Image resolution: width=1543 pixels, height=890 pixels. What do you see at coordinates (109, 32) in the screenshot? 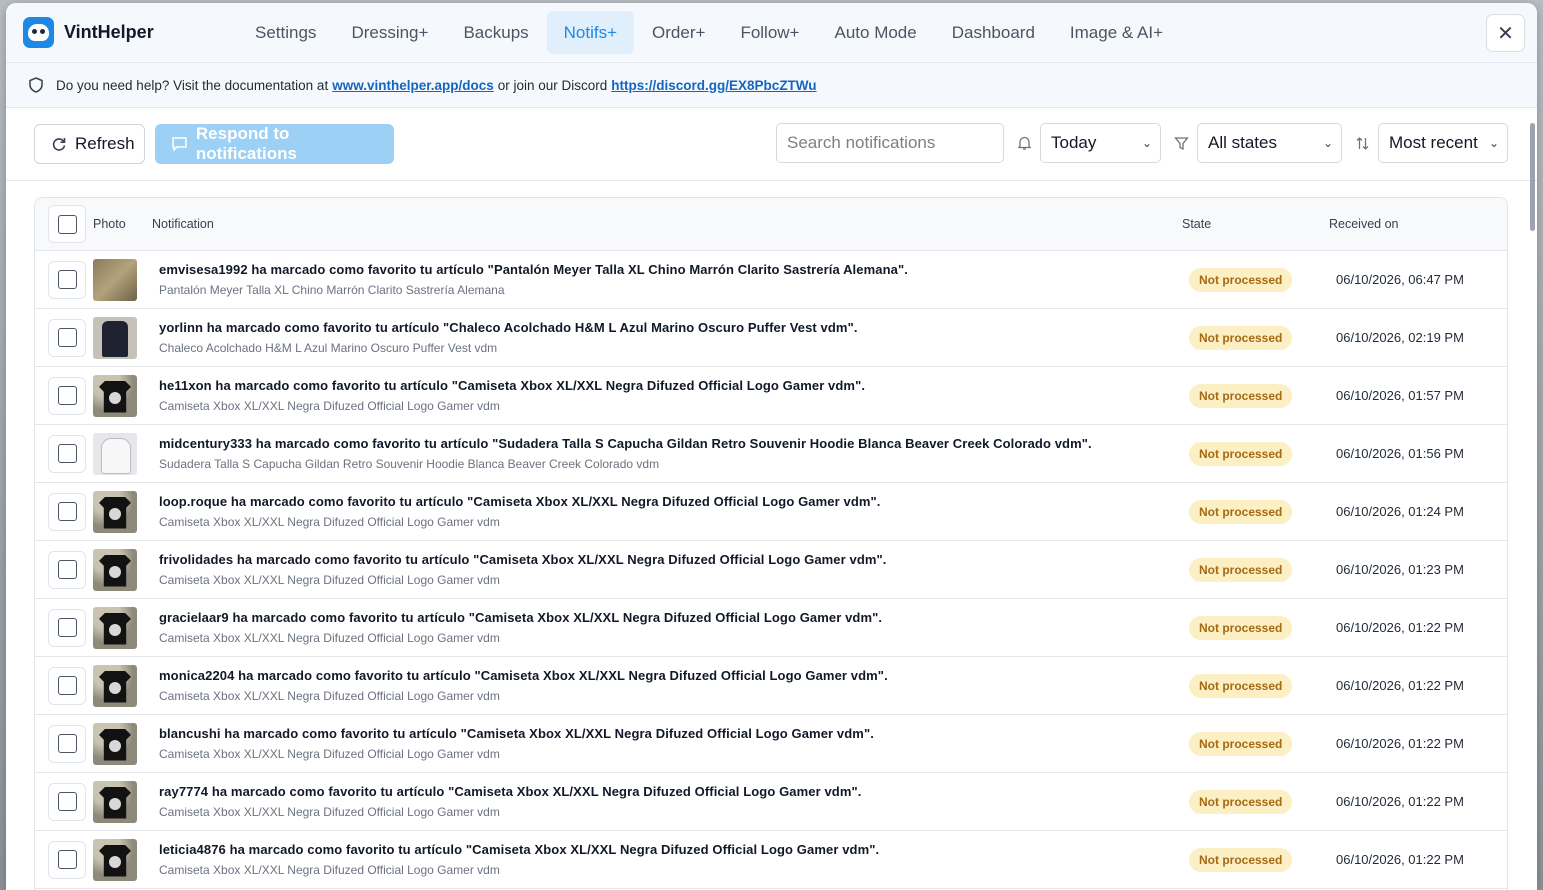
I see `app-name: VintHelper` at bounding box center [109, 32].